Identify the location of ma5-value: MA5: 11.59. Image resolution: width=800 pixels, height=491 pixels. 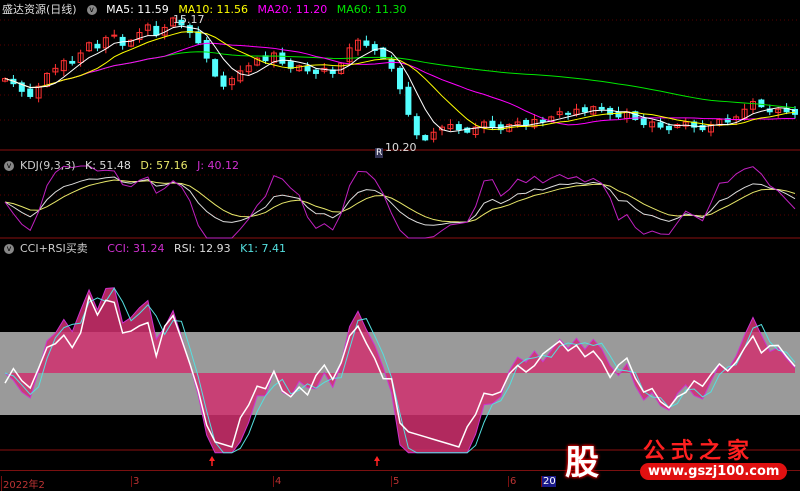
(137, 9).